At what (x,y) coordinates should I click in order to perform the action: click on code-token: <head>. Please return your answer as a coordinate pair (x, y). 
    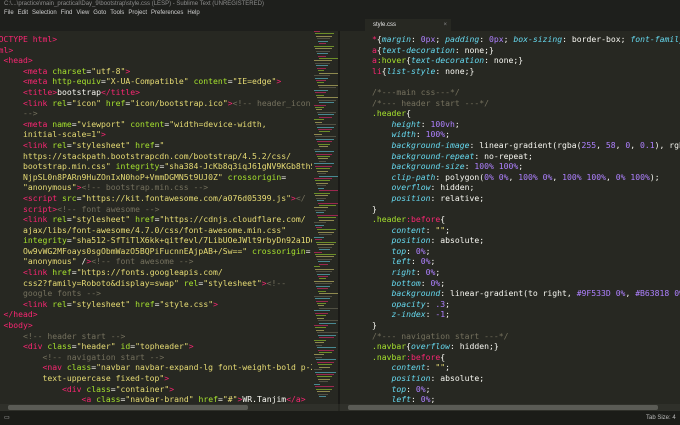
    Looking at the image, I should click on (18, 60).